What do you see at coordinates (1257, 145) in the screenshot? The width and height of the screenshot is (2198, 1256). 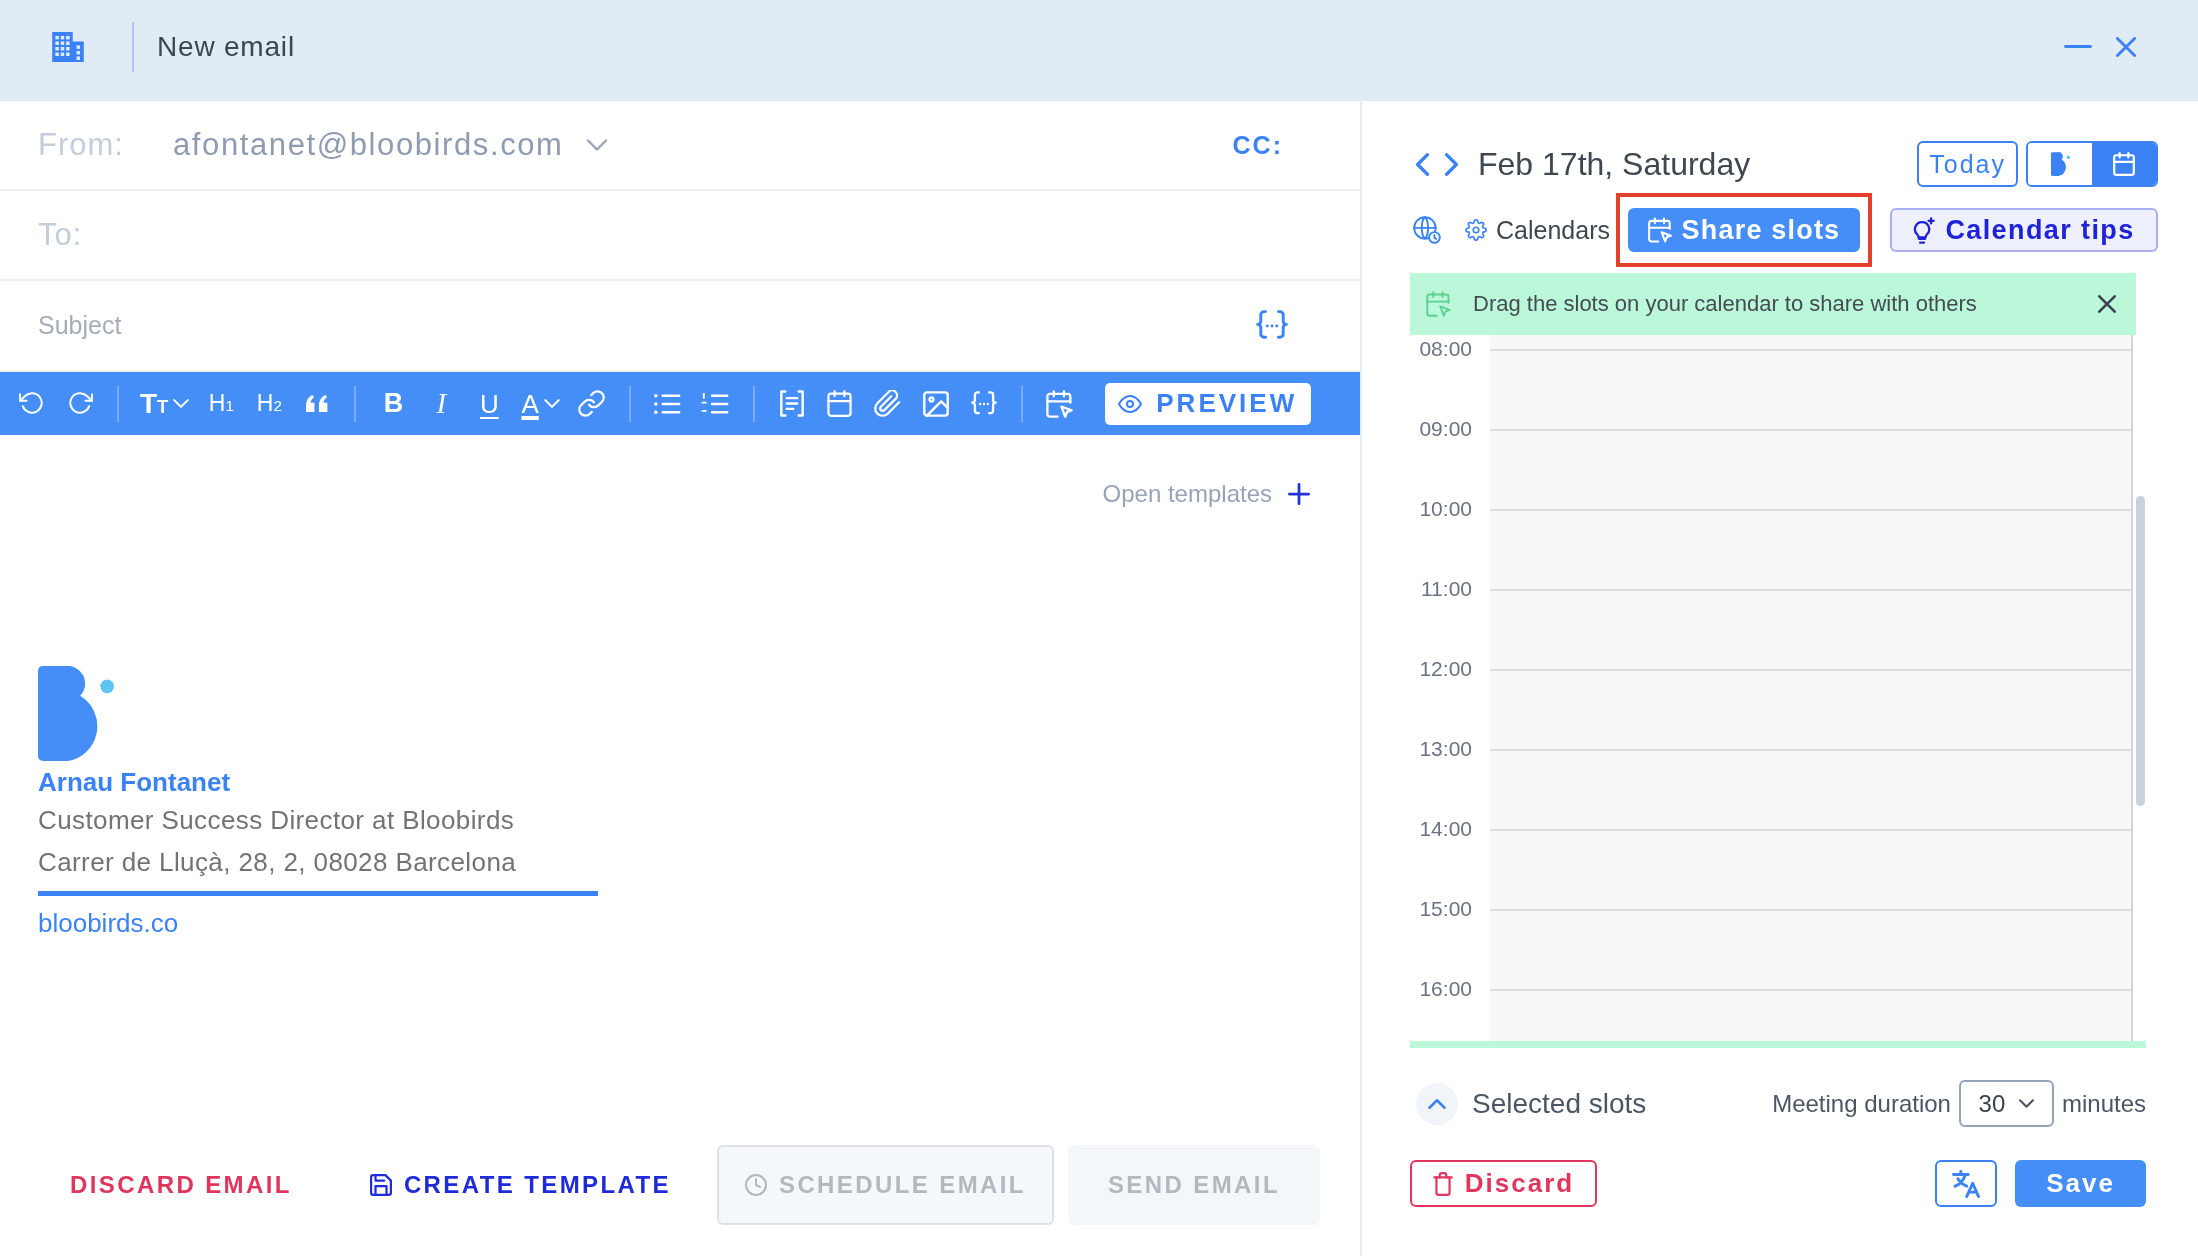 I see `cc-button: CC:` at bounding box center [1257, 145].